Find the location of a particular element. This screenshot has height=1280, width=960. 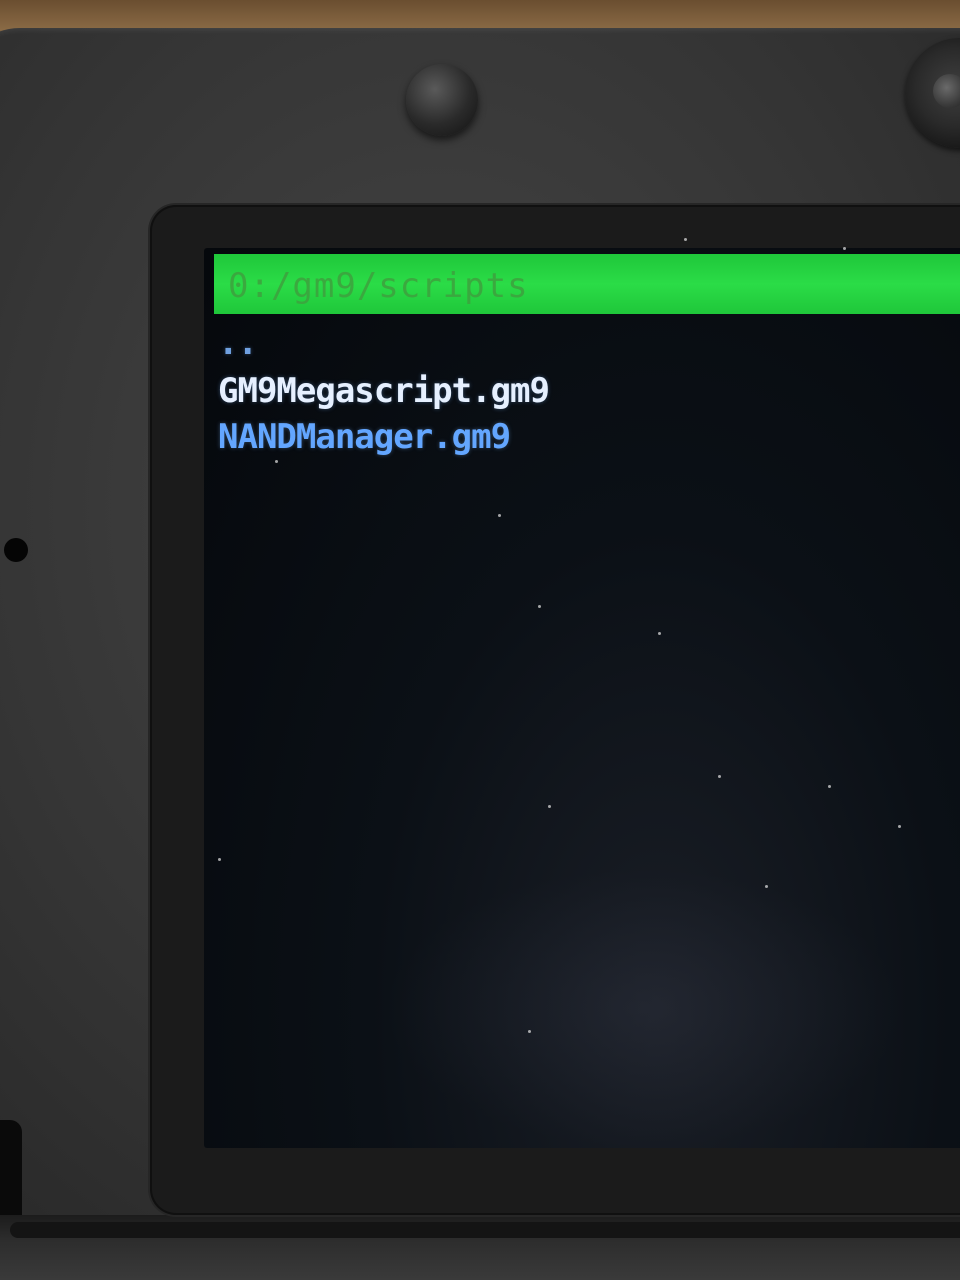

device-bottom-ledge is located at coordinates (485, 1230).